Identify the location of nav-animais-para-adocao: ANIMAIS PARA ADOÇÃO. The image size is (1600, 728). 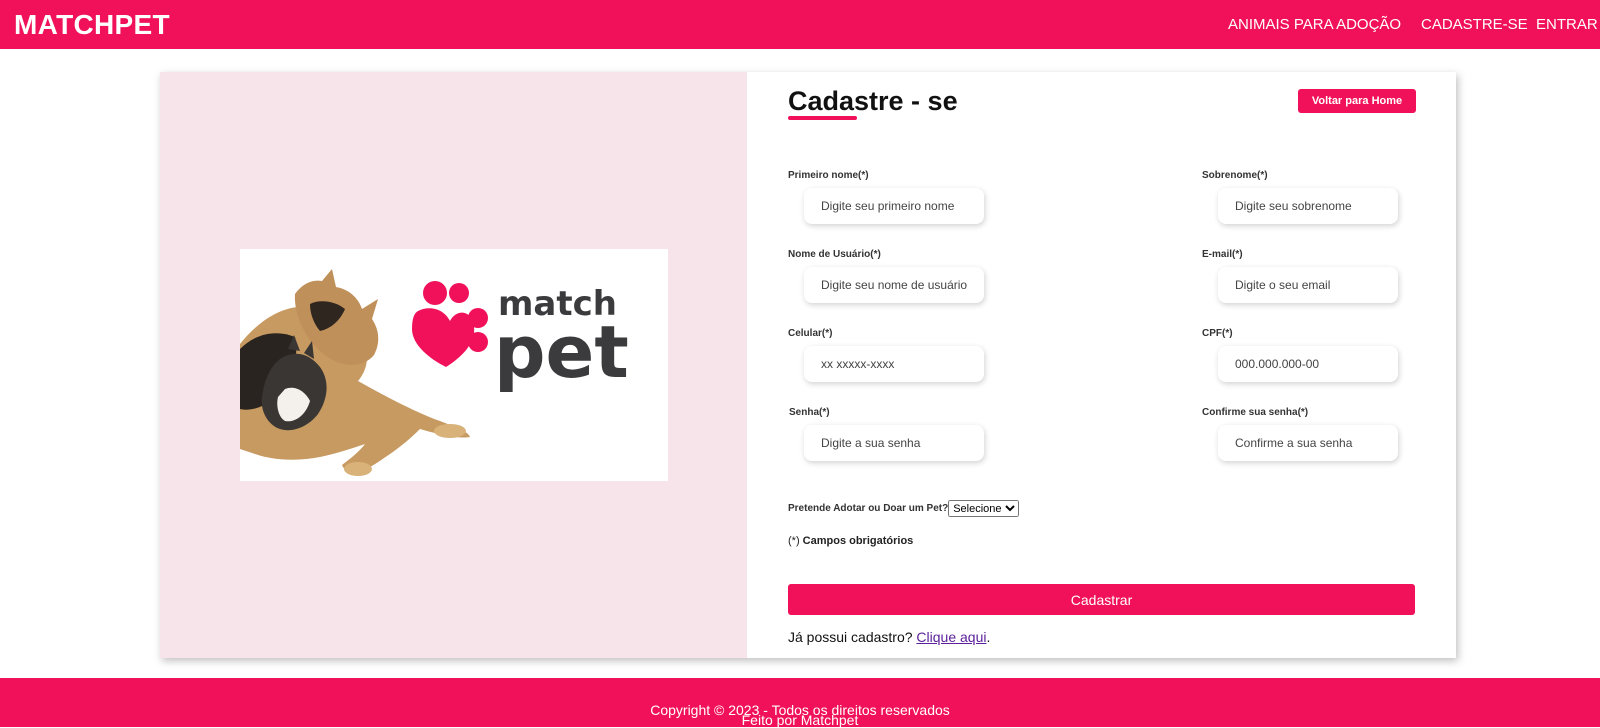
(1314, 24).